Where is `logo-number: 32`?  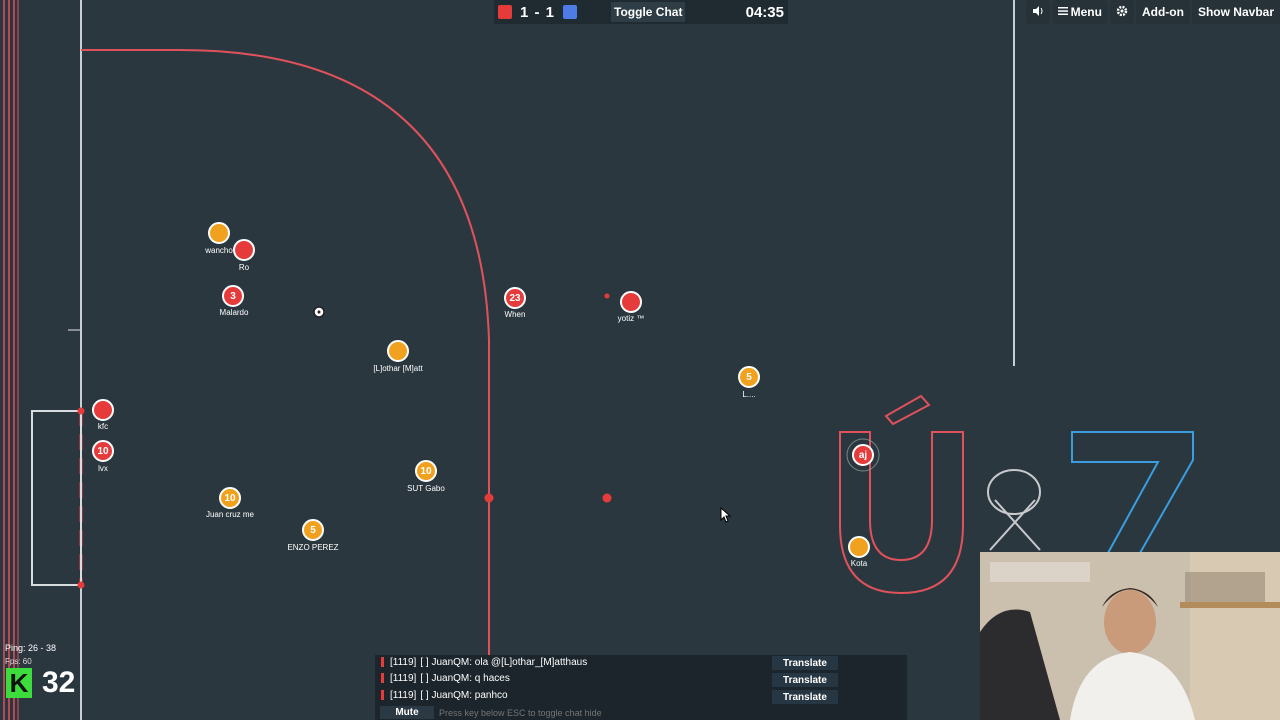
logo-number: 32 is located at coordinates (59, 682).